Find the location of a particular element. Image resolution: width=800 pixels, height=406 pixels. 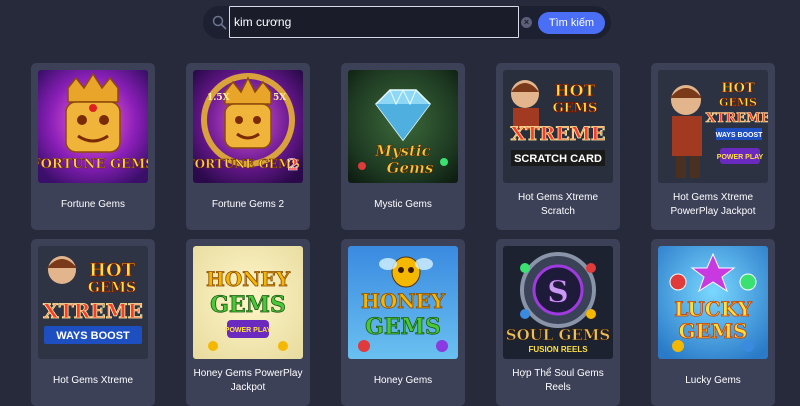

game-card: 1.5X 5X FORTUNE GEMS 2 Fortune Gems 2 is located at coordinates (248, 146).